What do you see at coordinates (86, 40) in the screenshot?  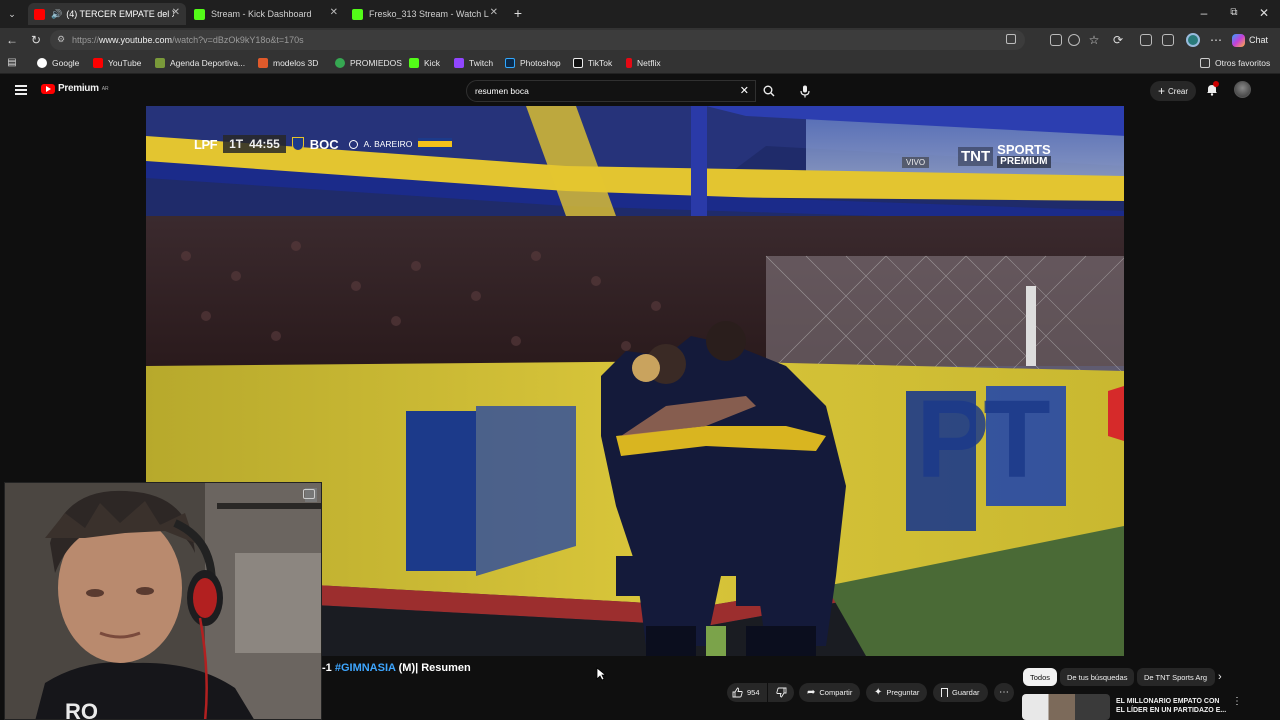 I see `url-prefix: https://` at bounding box center [86, 40].